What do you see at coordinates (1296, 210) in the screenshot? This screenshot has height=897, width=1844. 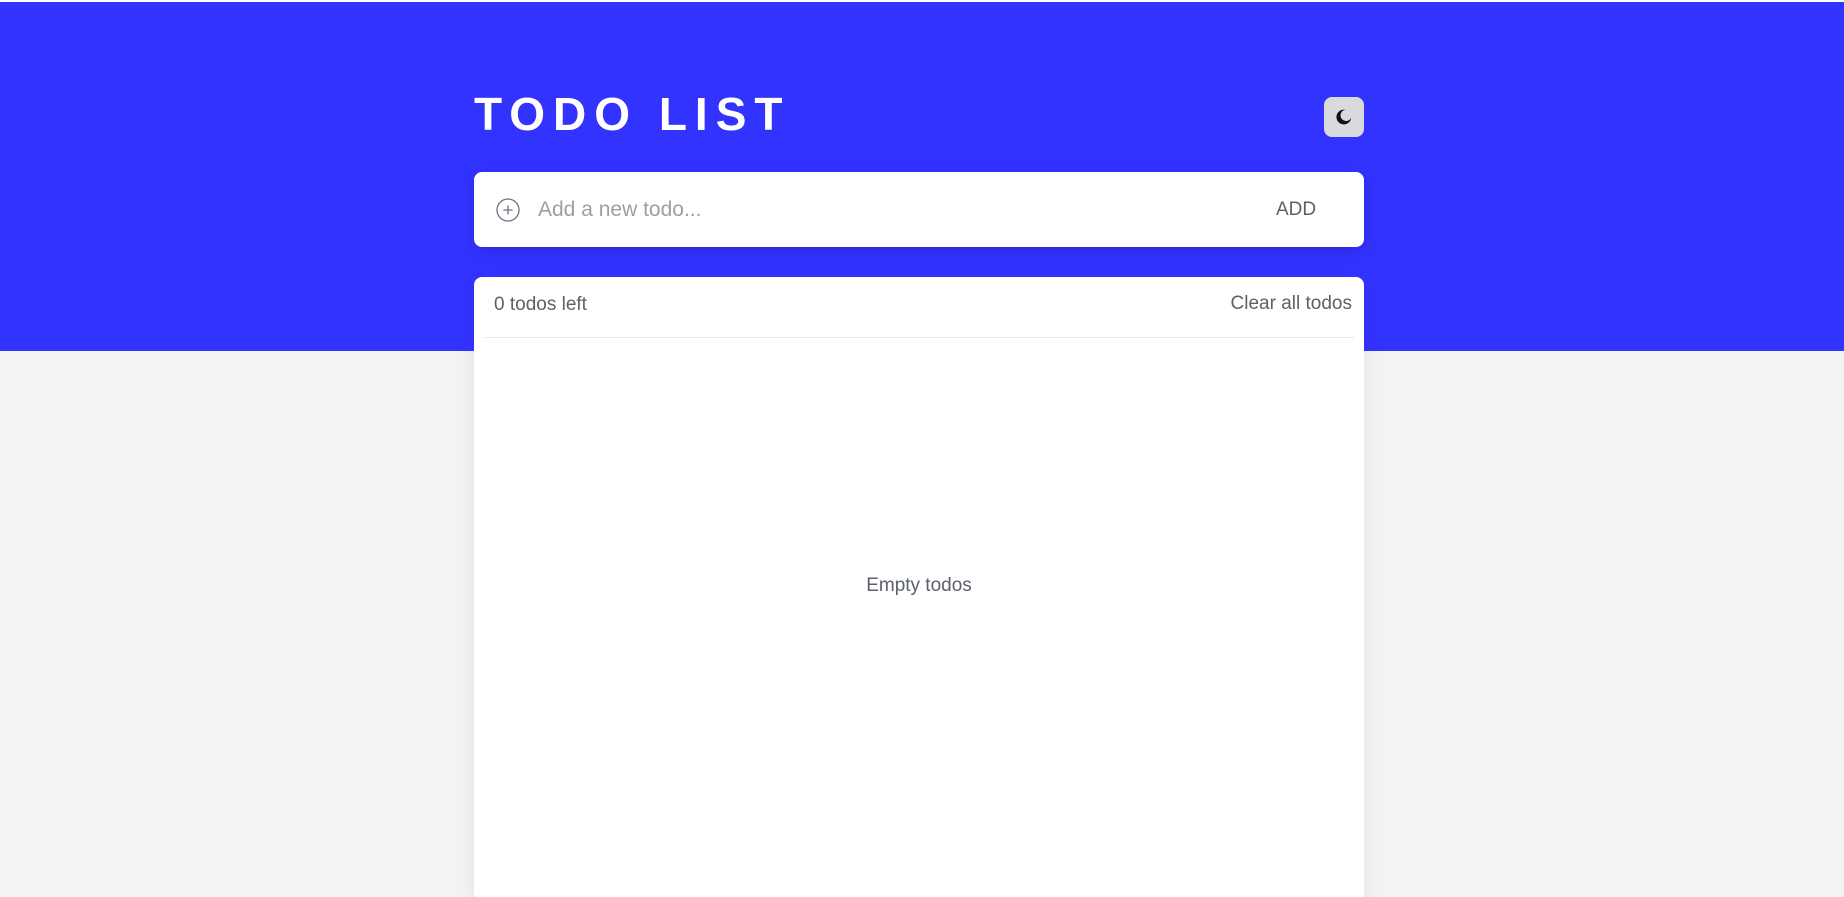 I see `add-todo-button: ADD` at bounding box center [1296, 210].